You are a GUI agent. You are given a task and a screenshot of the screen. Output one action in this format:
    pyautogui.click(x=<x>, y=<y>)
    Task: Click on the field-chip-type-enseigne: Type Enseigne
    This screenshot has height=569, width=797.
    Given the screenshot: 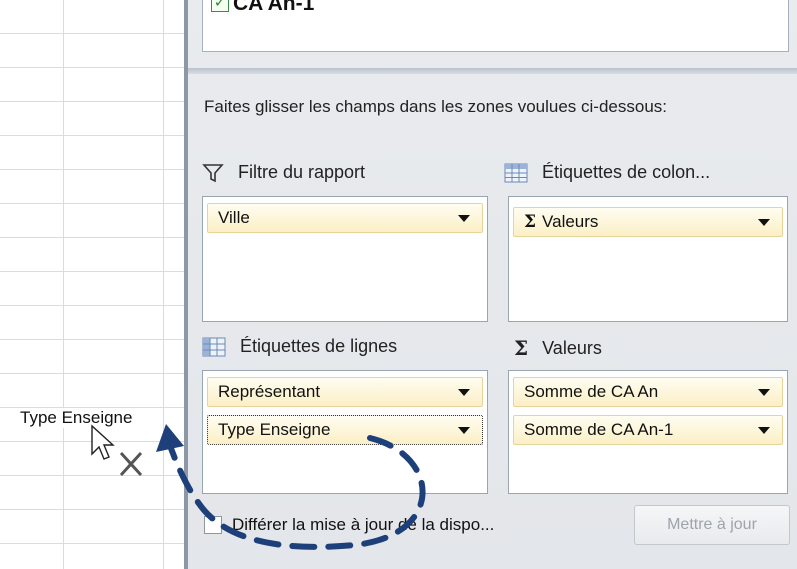 What is the action you would take?
    pyautogui.click(x=345, y=430)
    